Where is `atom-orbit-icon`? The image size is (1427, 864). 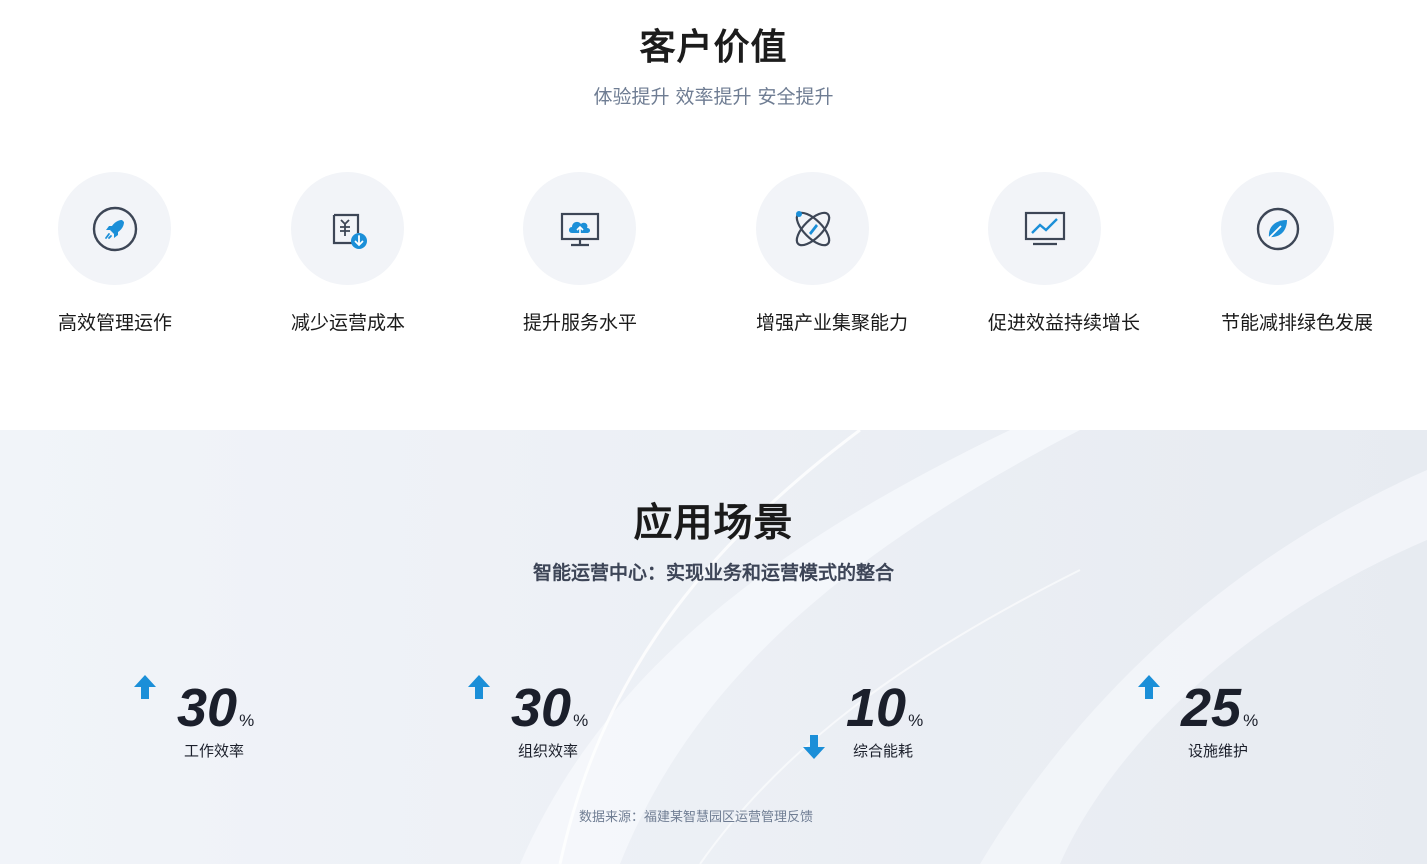
atom-orbit-icon is located at coordinates (812, 228).